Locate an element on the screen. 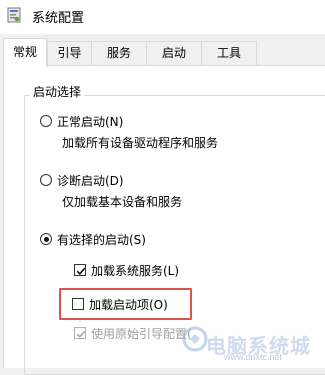 This screenshot has width=325, height=375. checkbox-load-system-services: 加载系统服务(L) is located at coordinates (126, 270).